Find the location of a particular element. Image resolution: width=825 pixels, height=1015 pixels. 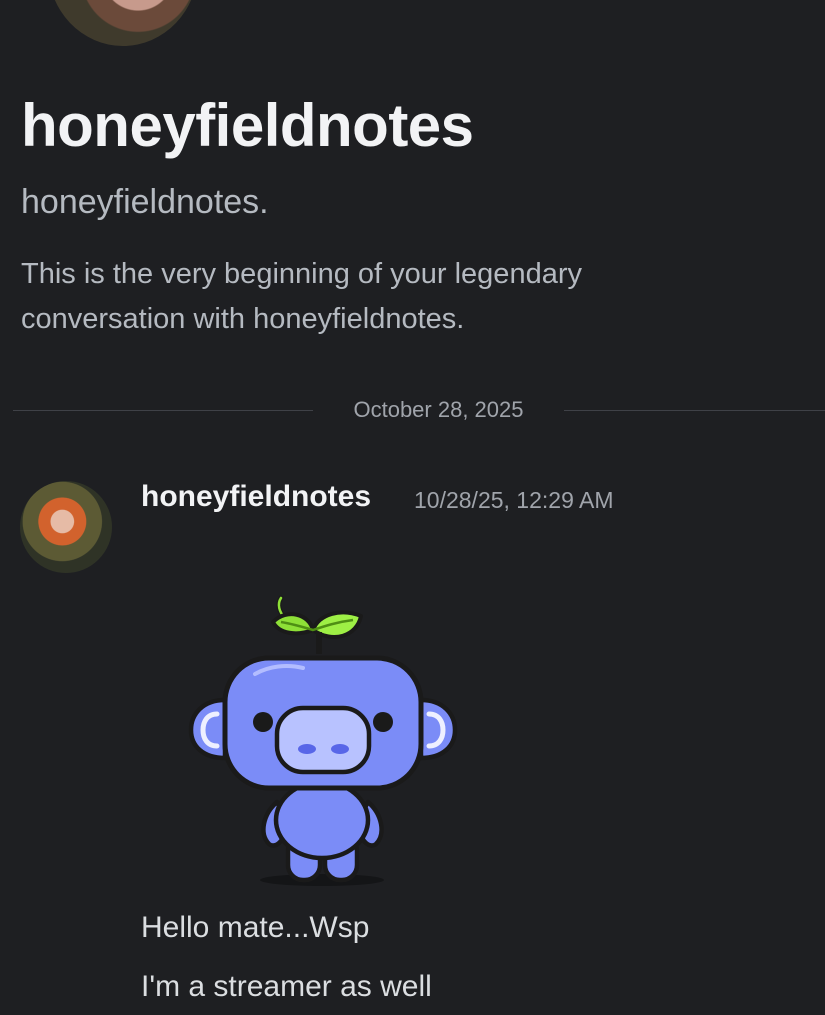

message-text-line: Hello mate...Wsp is located at coordinates (255, 927).